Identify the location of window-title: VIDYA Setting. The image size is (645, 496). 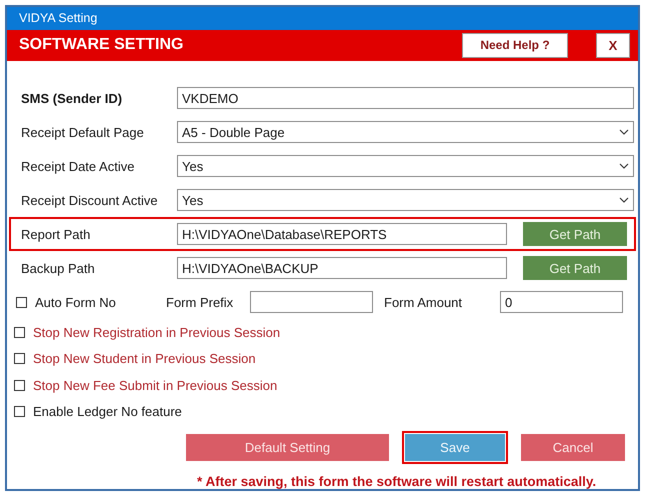
(58, 18).